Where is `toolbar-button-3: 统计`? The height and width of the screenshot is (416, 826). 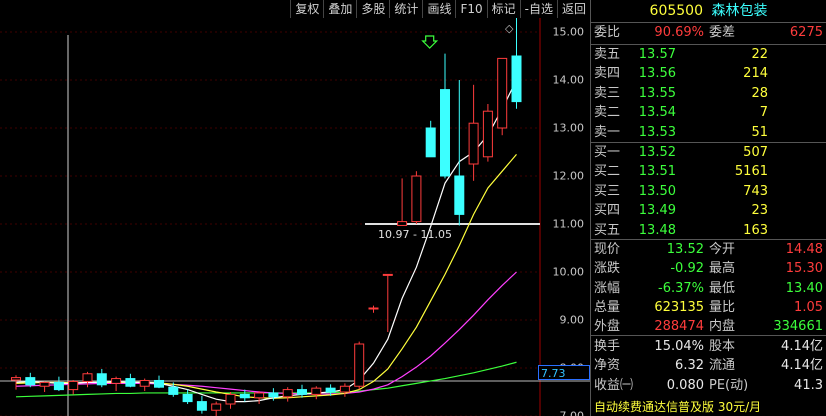
toolbar-button-3: 统计 is located at coordinates (405, 9).